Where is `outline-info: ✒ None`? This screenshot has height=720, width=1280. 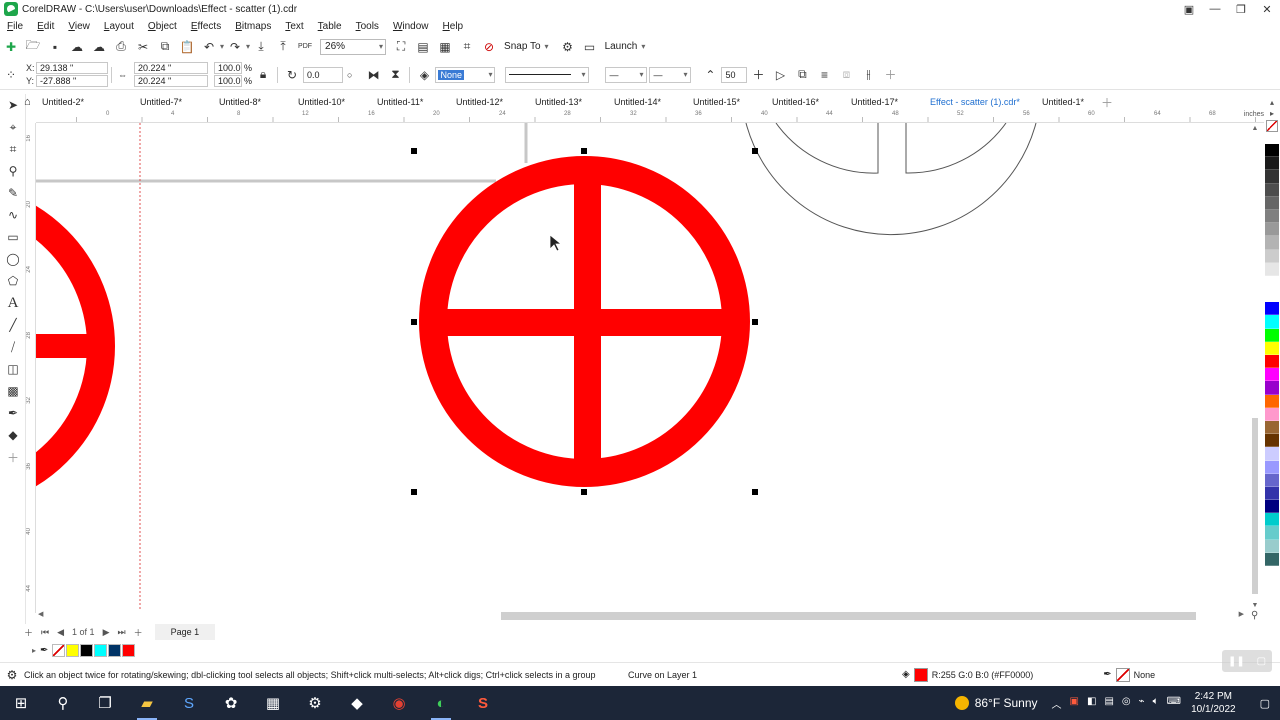
outline-info: ✒ None is located at coordinates (1129, 674).